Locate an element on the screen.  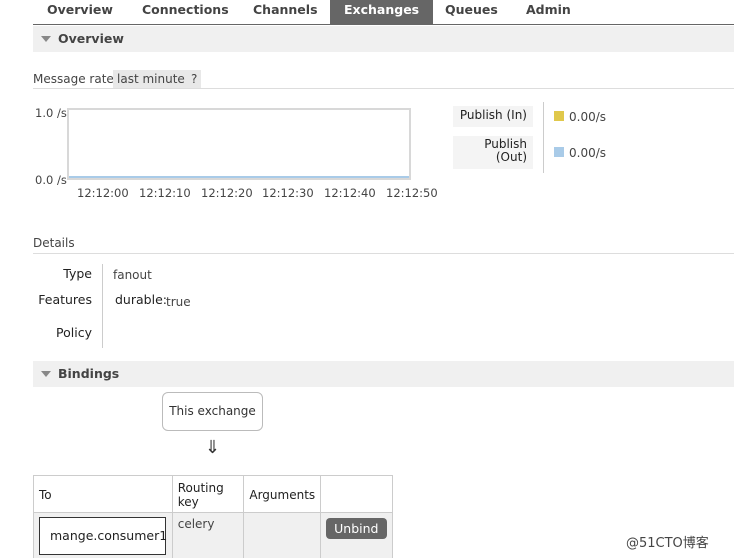
durable-value: true is located at coordinates (178, 302).